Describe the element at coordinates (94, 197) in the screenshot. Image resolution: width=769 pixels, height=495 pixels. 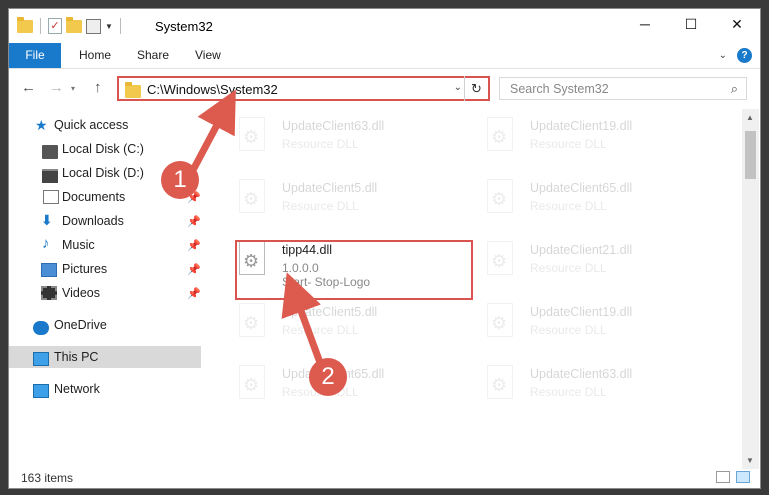
I see `sidebar-item-label: Documents` at that location.